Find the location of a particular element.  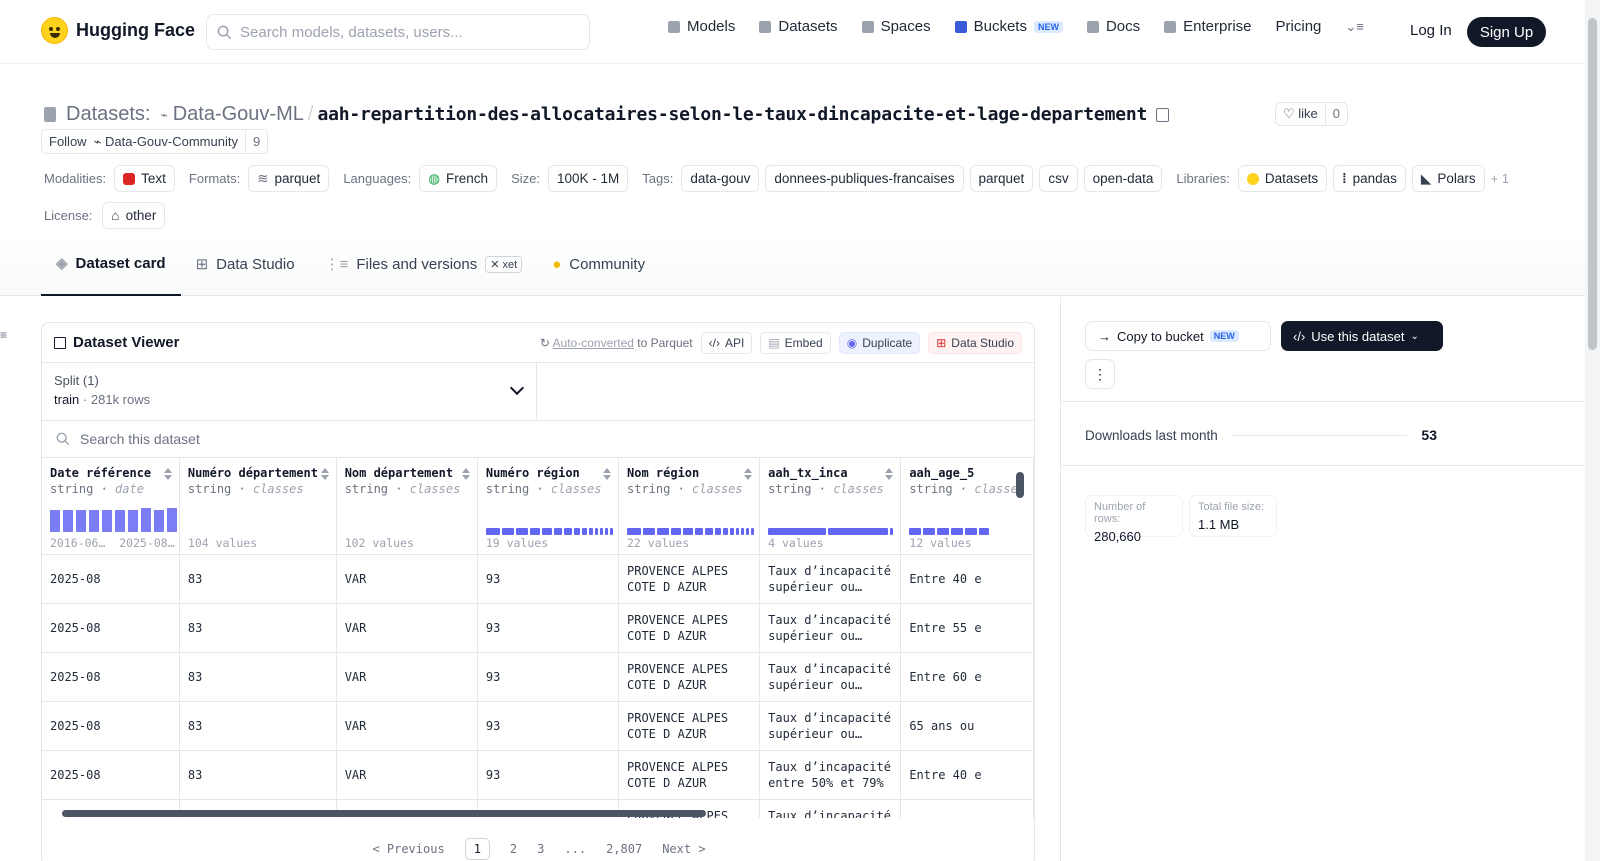

tab-data-studio: ⊞ Data Studio is located at coordinates (245, 264).